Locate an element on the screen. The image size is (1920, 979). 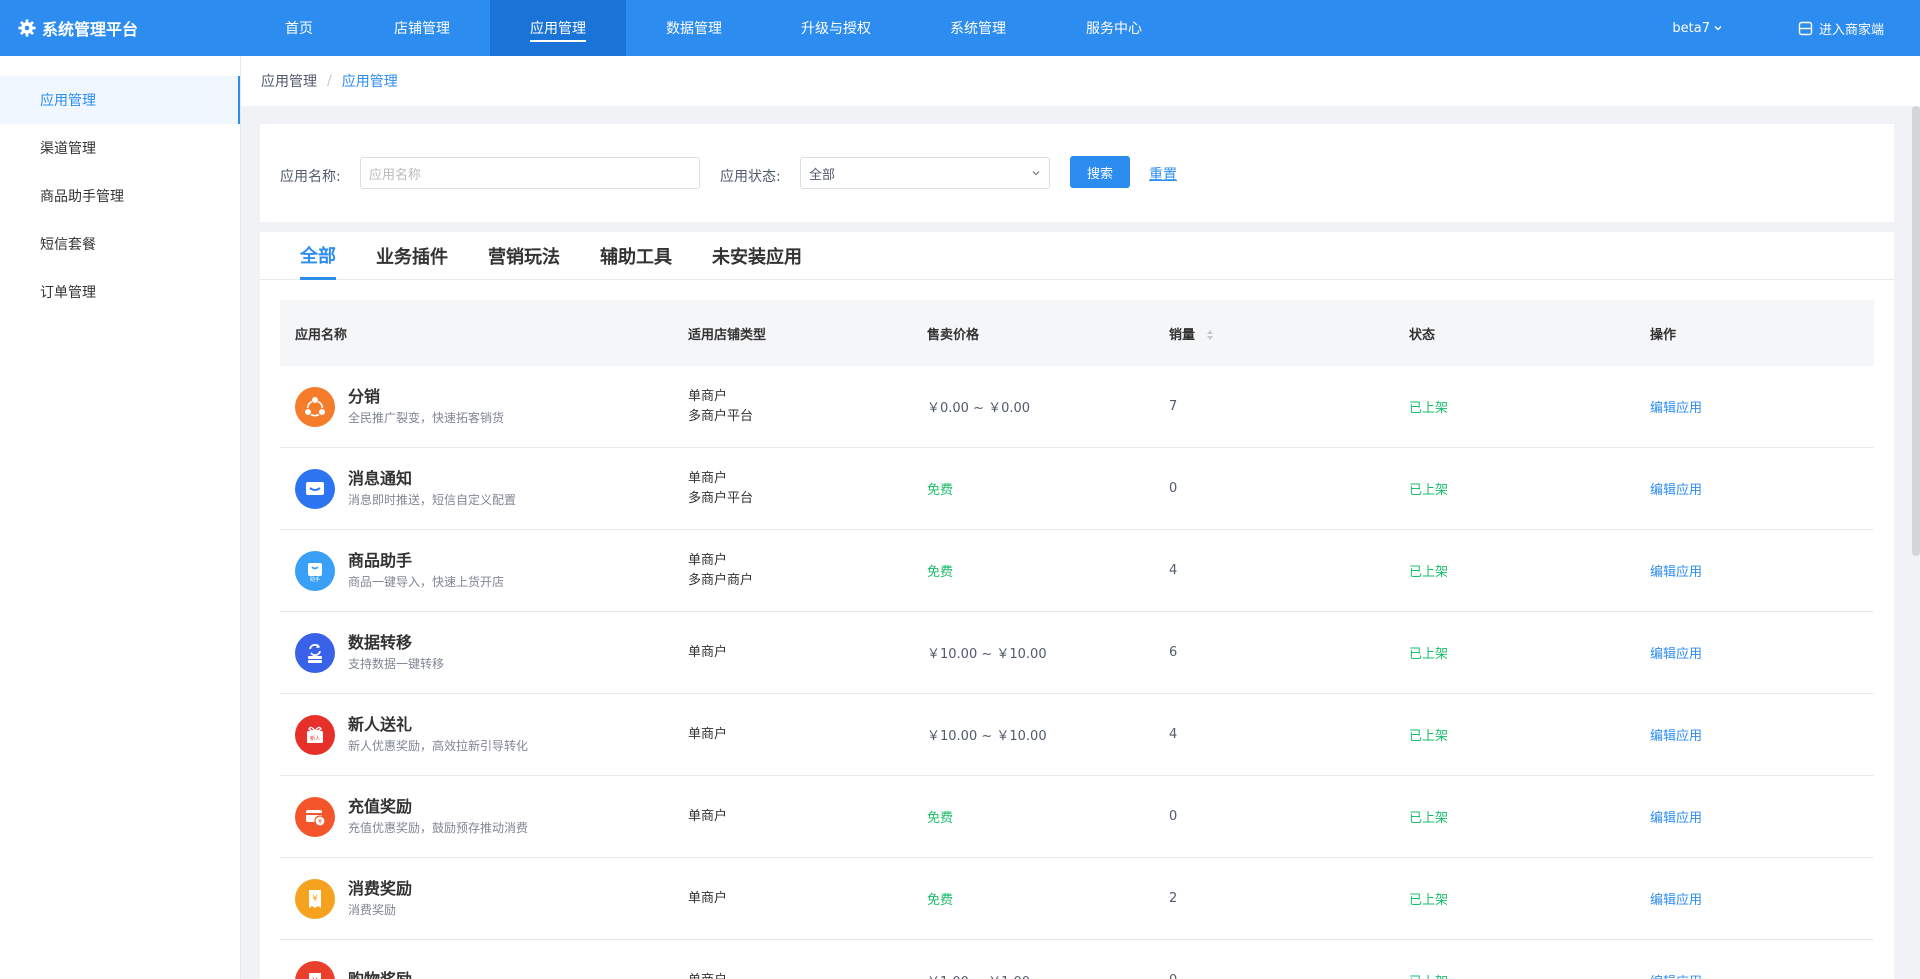
app-desc: 全民推广裂变，快速拓客销货 is located at coordinates (426, 417).